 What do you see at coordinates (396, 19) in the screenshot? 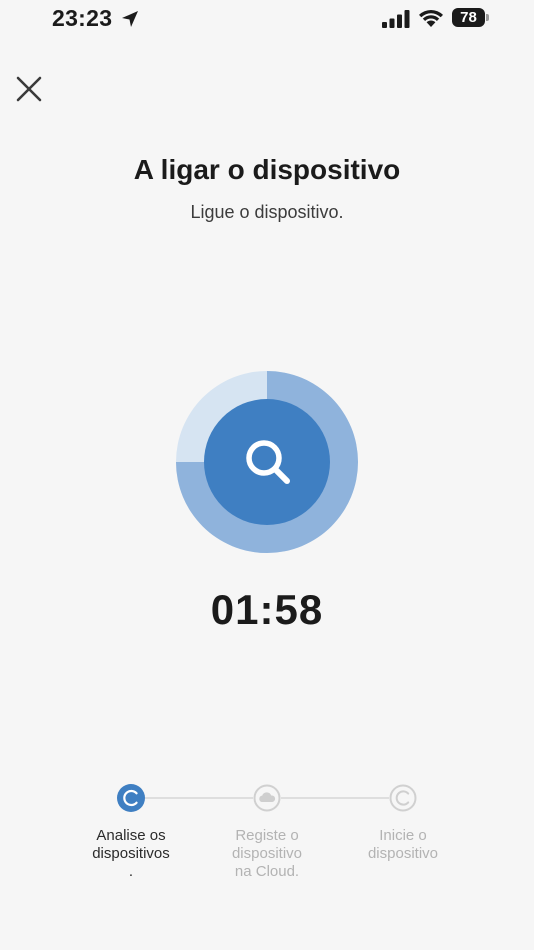
I see `cellular-signal-icon` at bounding box center [396, 19].